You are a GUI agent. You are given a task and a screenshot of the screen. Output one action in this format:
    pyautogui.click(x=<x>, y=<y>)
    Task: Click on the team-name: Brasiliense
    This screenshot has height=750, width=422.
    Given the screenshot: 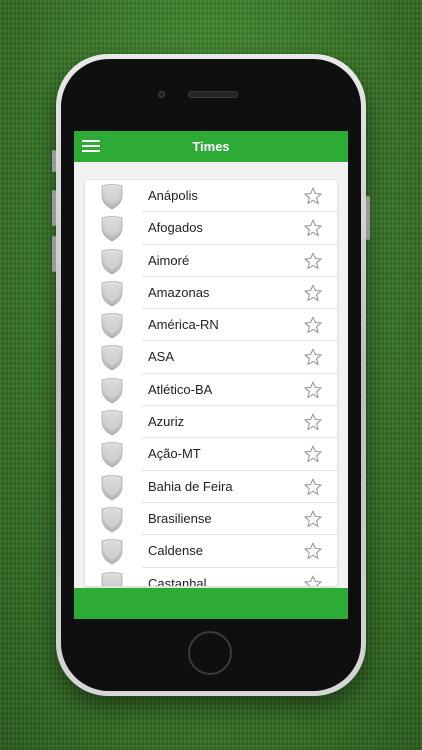 What is the action you would take?
    pyautogui.click(x=180, y=518)
    